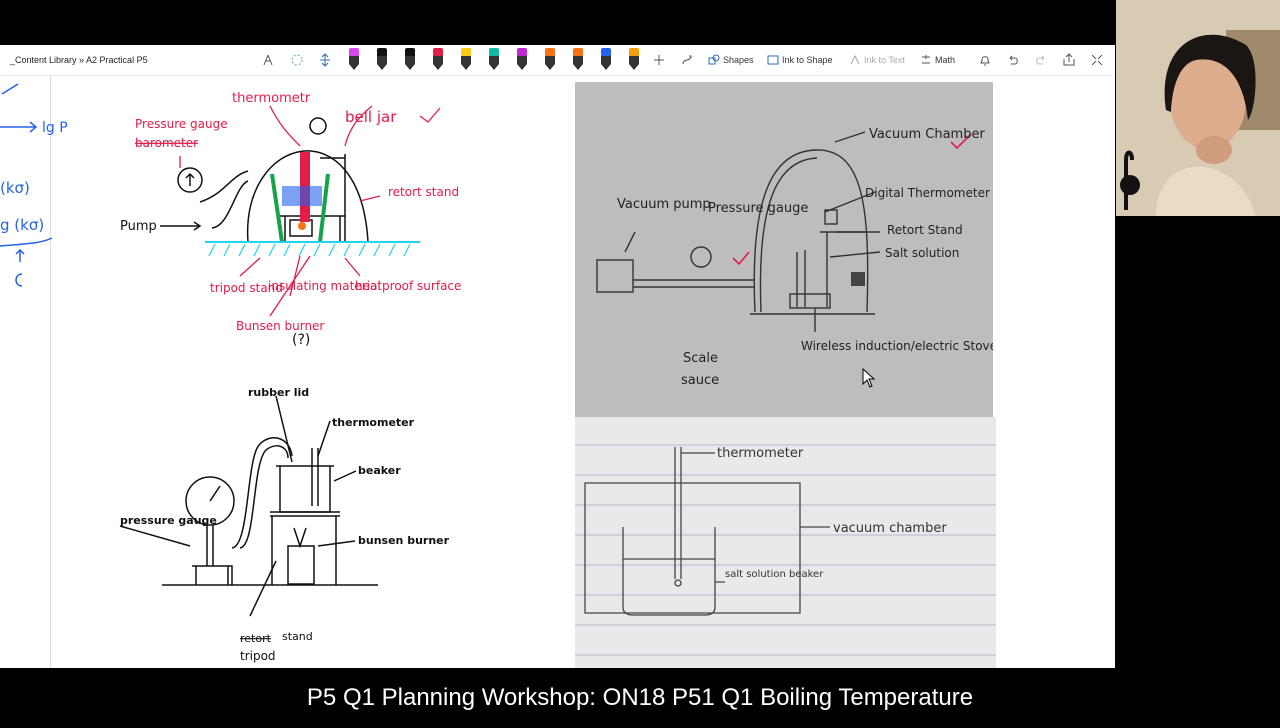 Image resolution: width=1280 pixels, height=728 pixels. Describe the element at coordinates (890, 528) in the screenshot. I see `photo2-label-vacuum-chamber: vacuum chamber` at that location.